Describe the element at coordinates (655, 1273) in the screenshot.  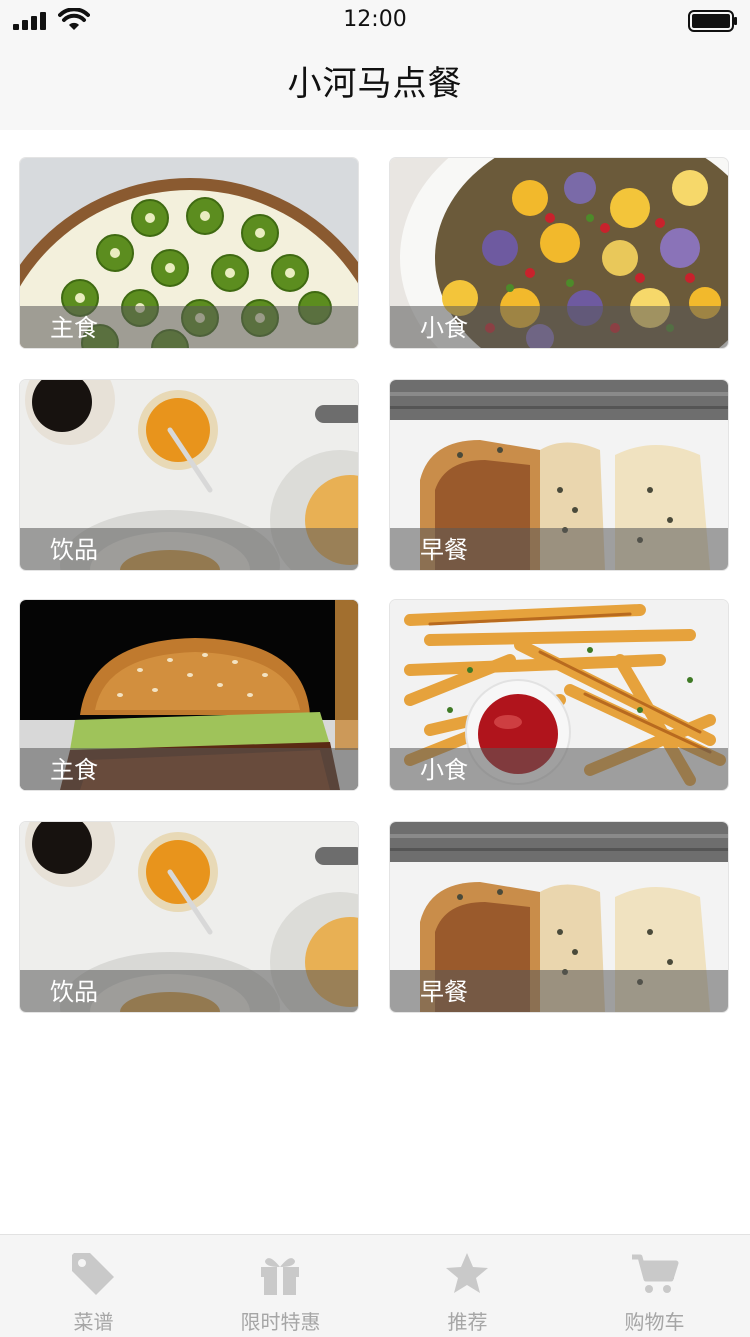
I see `cart-icon` at that location.